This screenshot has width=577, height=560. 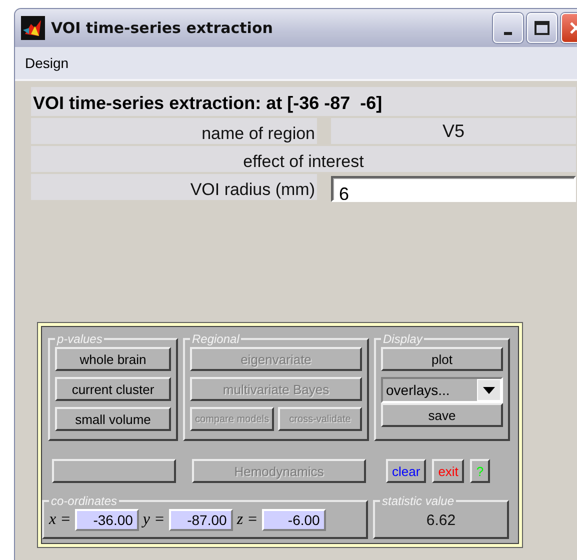 I want to click on coordinate-field: -87.00, so click(x=200, y=520).